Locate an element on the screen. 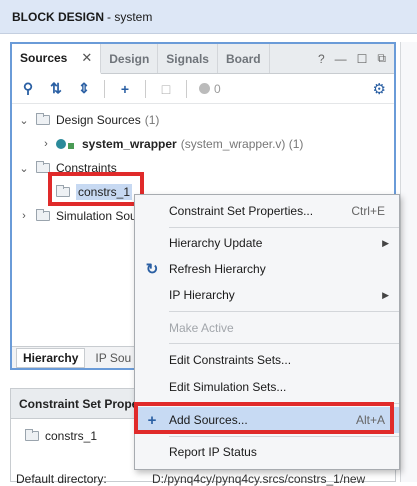 This screenshot has height=486, width=417. tree-item-simulation-sources: › Simulation Sou is located at coordinates (77, 216).